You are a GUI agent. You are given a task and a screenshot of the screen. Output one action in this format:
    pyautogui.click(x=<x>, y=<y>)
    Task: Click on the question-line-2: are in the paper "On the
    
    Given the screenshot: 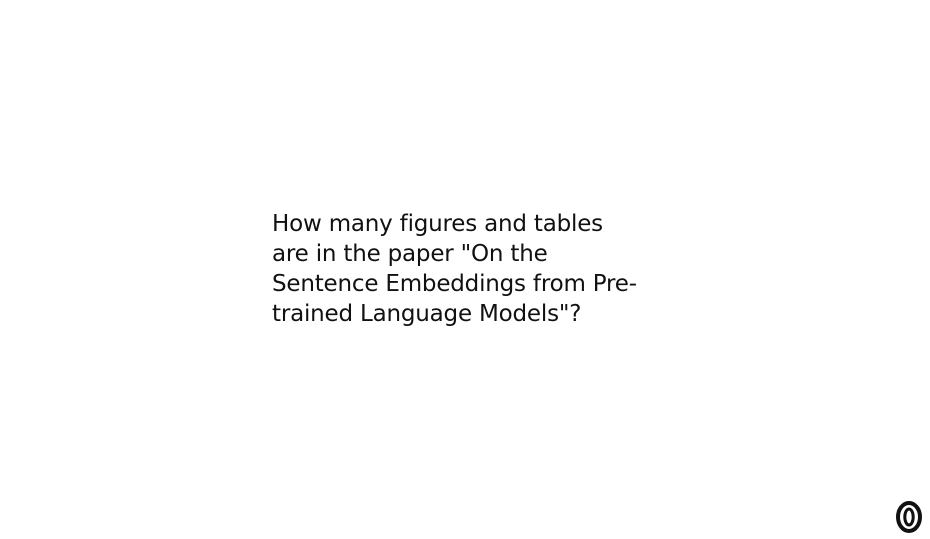 What is the action you would take?
    pyautogui.click(x=410, y=254)
    